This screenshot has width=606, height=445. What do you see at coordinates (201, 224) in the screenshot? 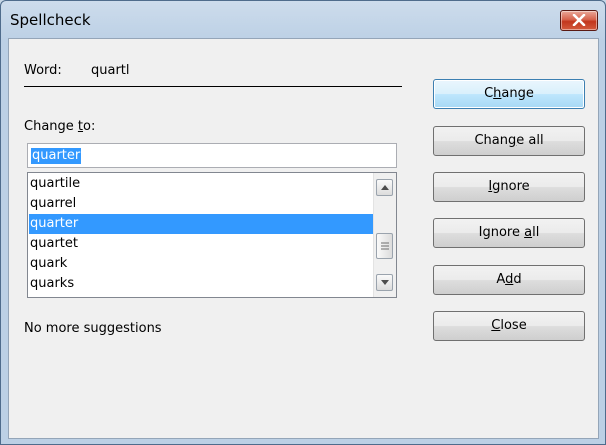
I see `list-item-selected: quarter` at bounding box center [201, 224].